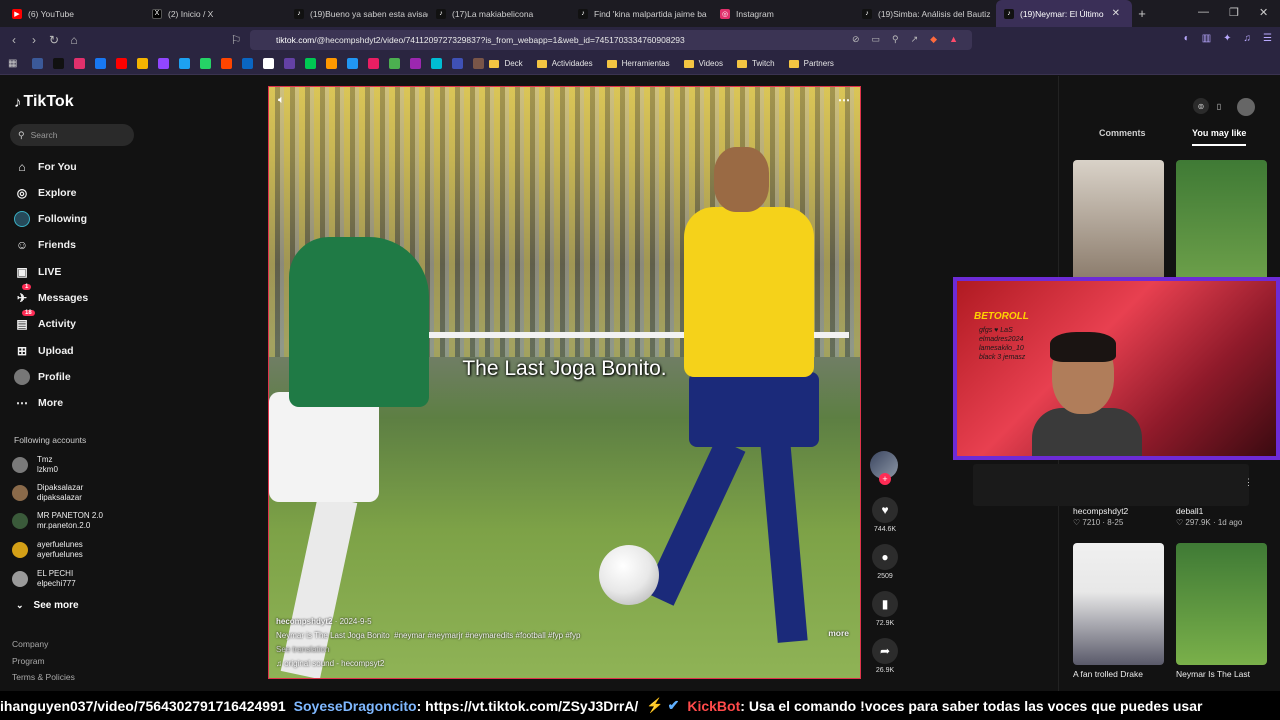 Image resolution: width=1280 pixels, height=720 pixels. What do you see at coordinates (783, 13) in the screenshot?
I see `tab-instagram: ◎ Instagram` at bounding box center [783, 13].